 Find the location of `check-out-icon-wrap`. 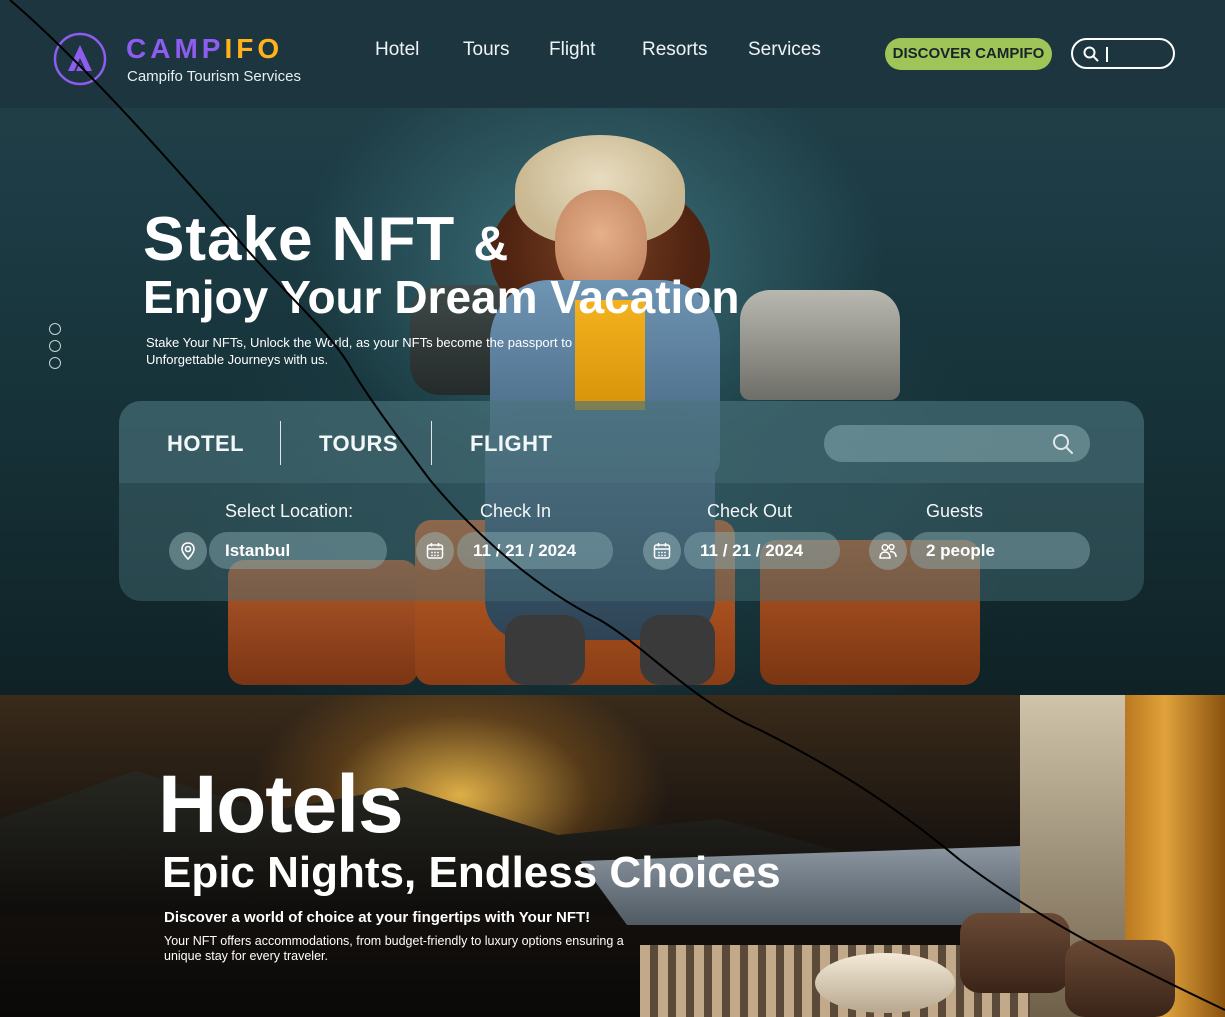

check-out-icon-wrap is located at coordinates (662, 551).